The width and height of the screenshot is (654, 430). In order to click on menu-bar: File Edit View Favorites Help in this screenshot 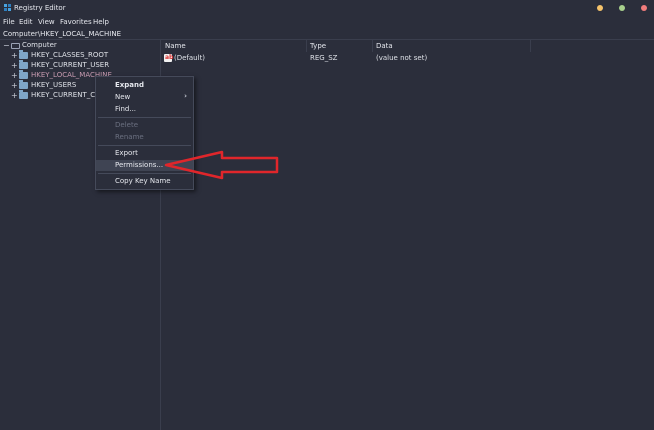, I will do `click(327, 21)`.